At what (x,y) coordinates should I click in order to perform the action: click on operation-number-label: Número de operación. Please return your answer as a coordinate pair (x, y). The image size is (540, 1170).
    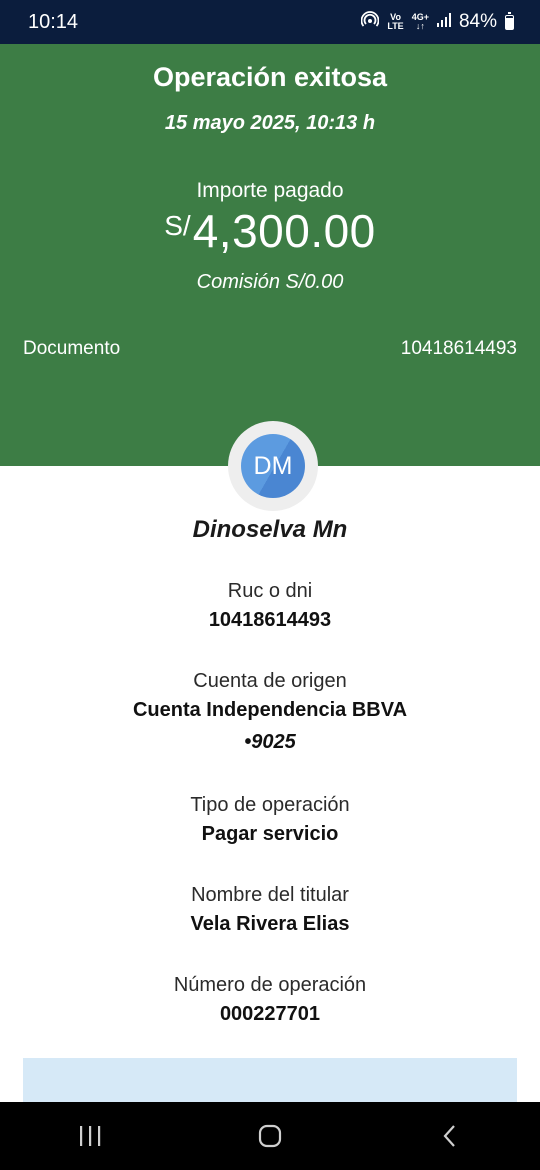
    Looking at the image, I should click on (270, 985).